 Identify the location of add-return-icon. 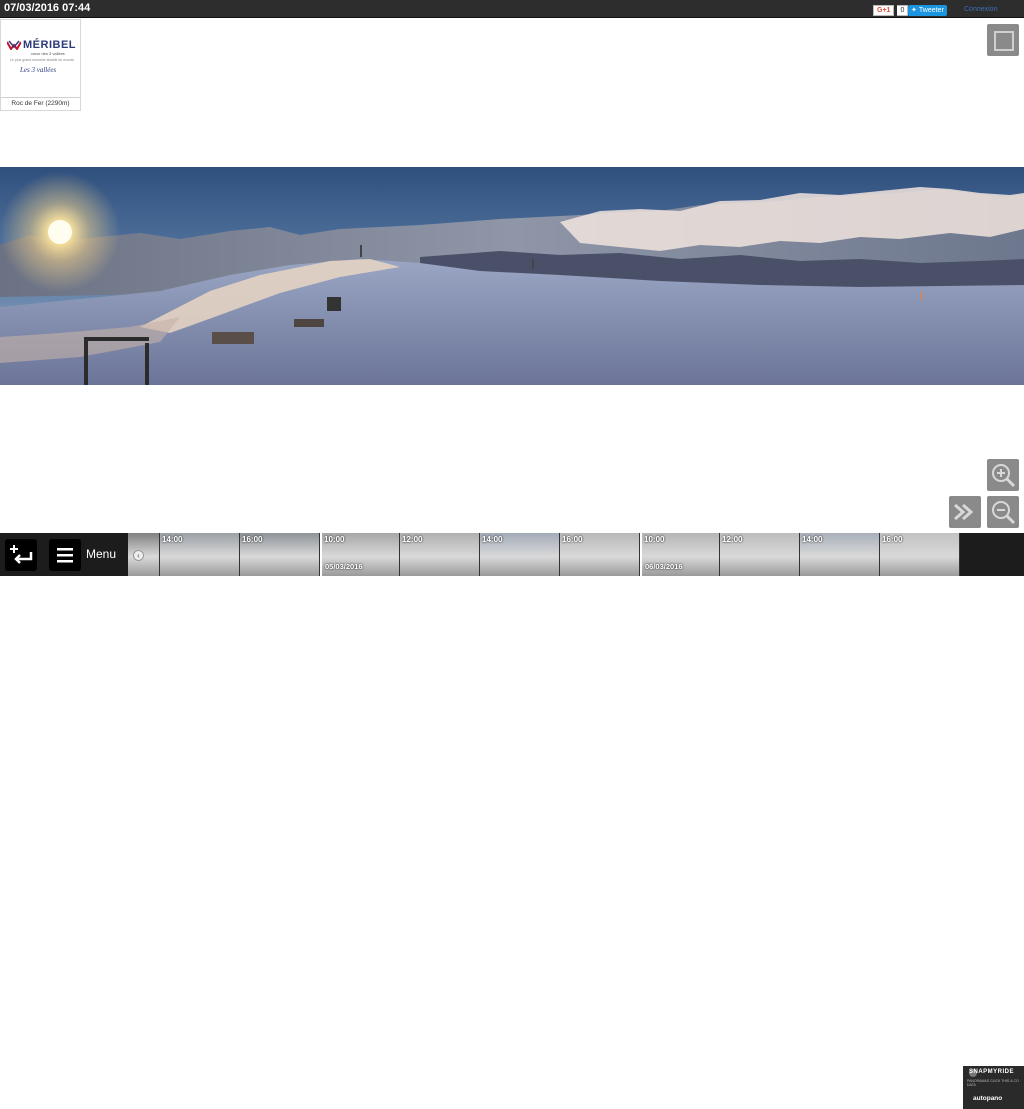
(21, 554).